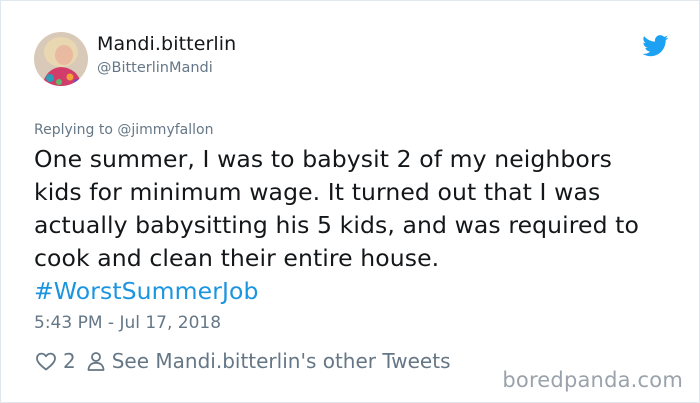  Describe the element at coordinates (281, 361) in the screenshot. I see `other-tweets-link: See Mandi.bitterlin's other Tweets` at that location.